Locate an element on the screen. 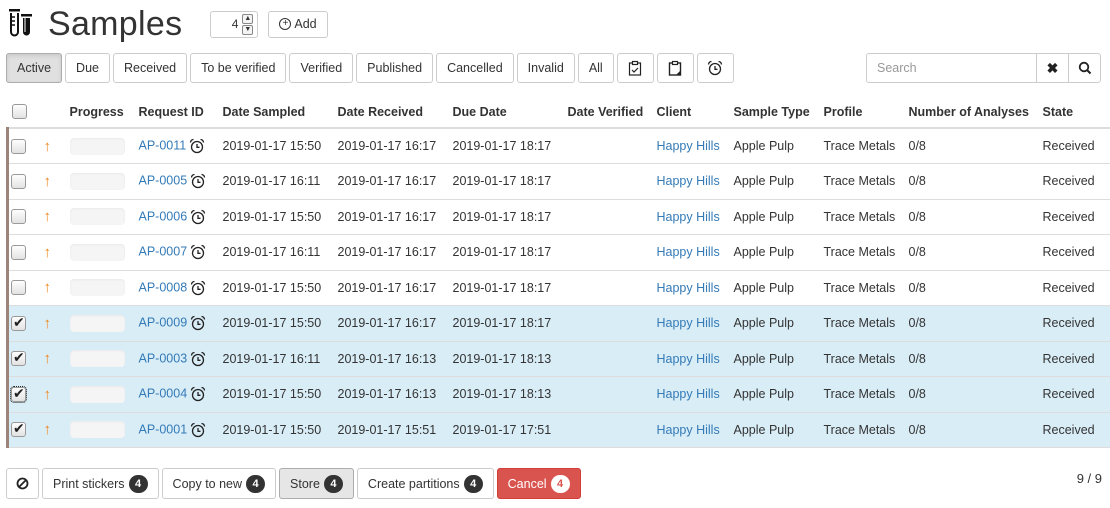 The image size is (1110, 508). column-header-profile: Profile is located at coordinates (866, 112).